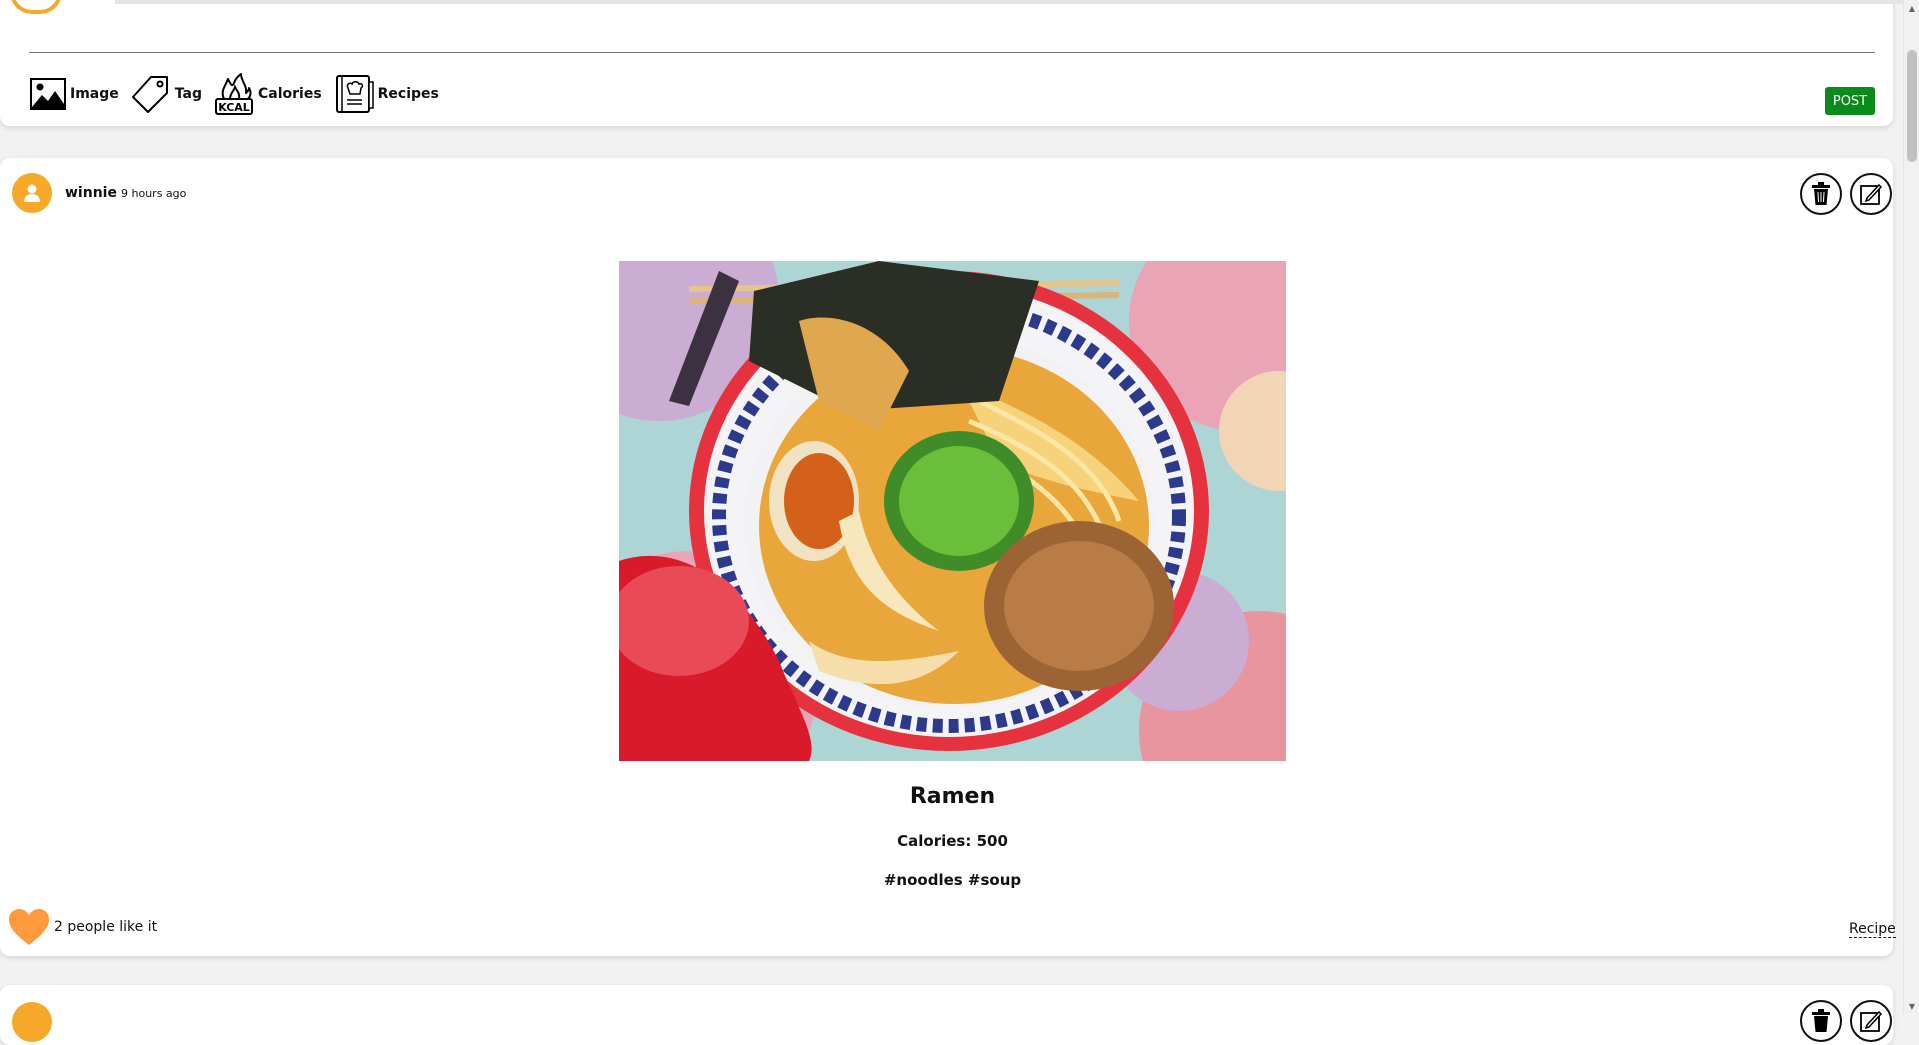 The image size is (1919, 1045). Describe the element at coordinates (952, 841) in the screenshot. I see `post-calories: Calories: 500` at that location.